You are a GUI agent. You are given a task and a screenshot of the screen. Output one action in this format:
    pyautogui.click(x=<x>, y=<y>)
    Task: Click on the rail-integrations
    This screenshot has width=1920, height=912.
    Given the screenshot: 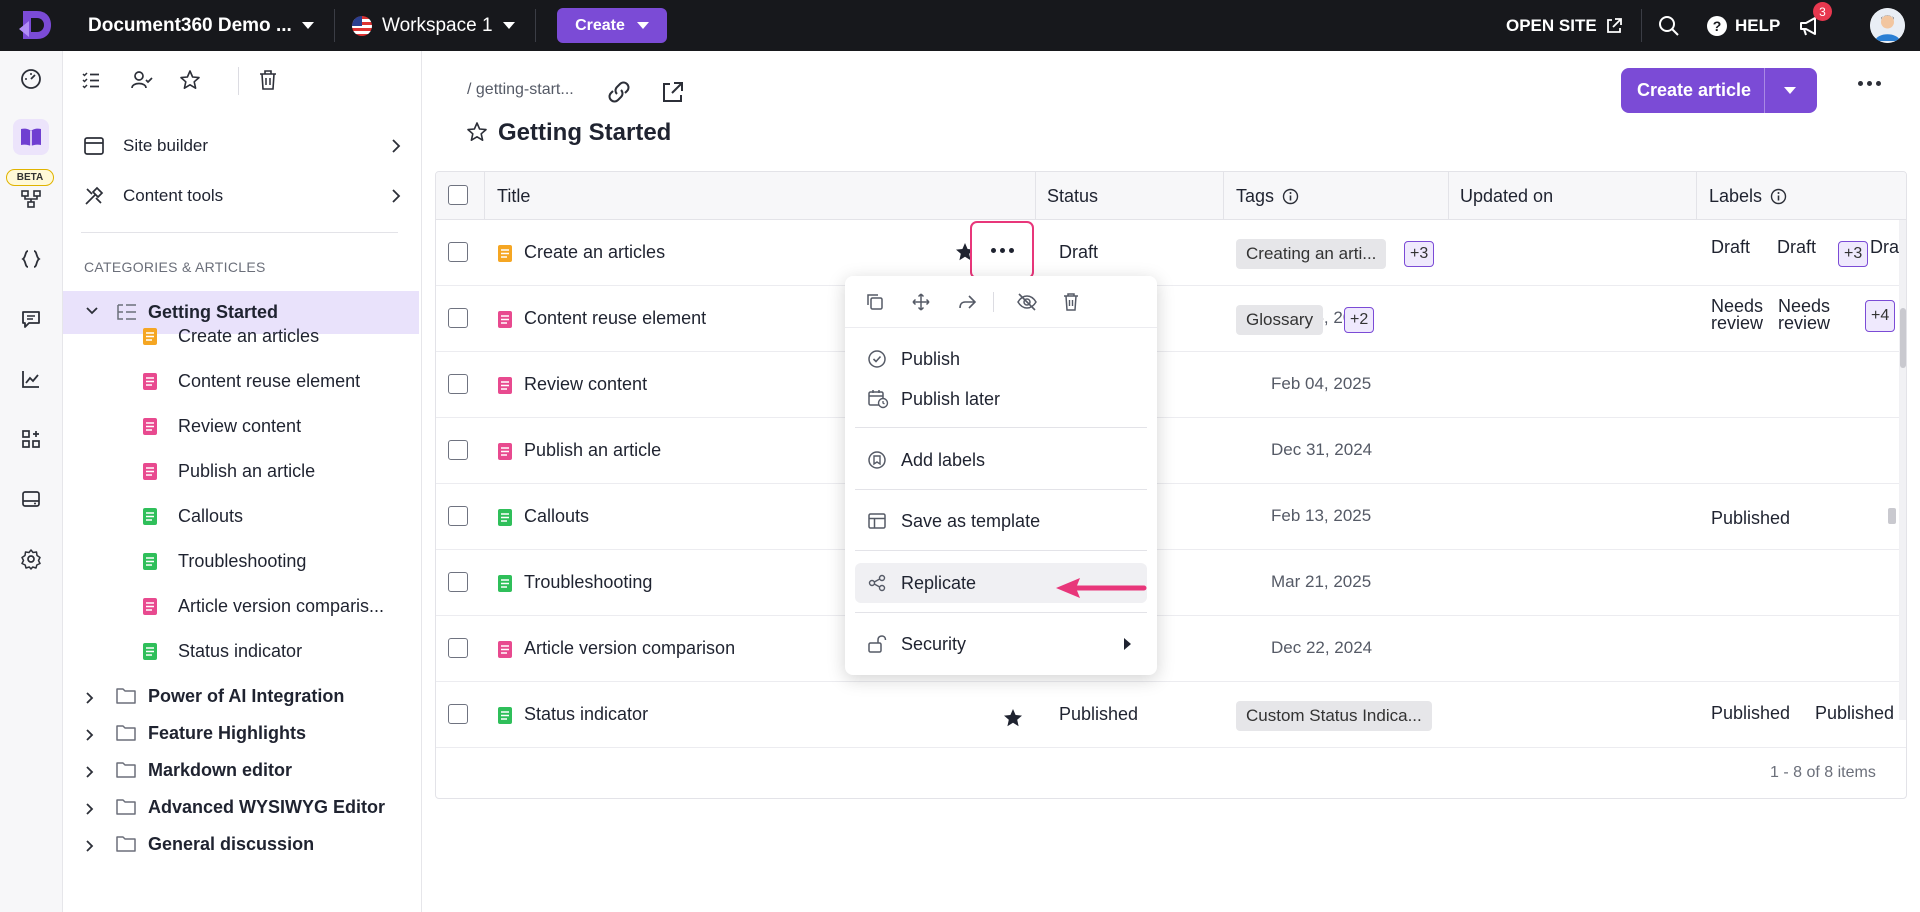 What is the action you would take?
    pyautogui.click(x=31, y=439)
    